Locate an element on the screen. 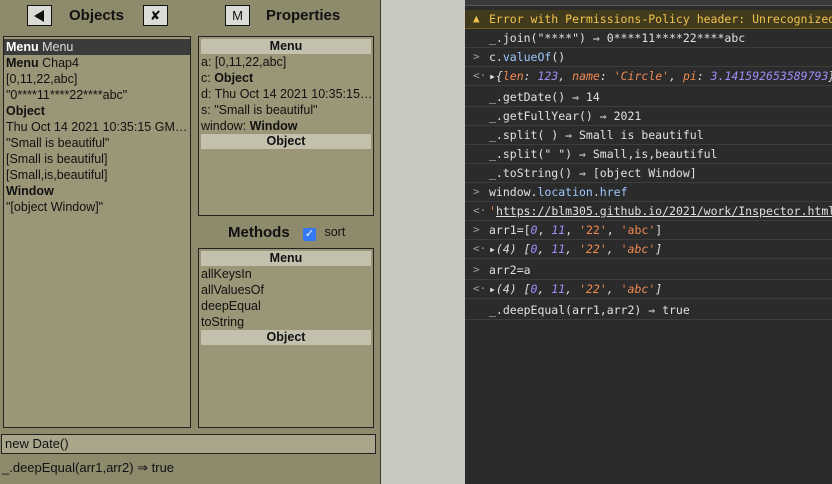 The height and width of the screenshot is (484, 832). close-button: ✘ is located at coordinates (155, 15).